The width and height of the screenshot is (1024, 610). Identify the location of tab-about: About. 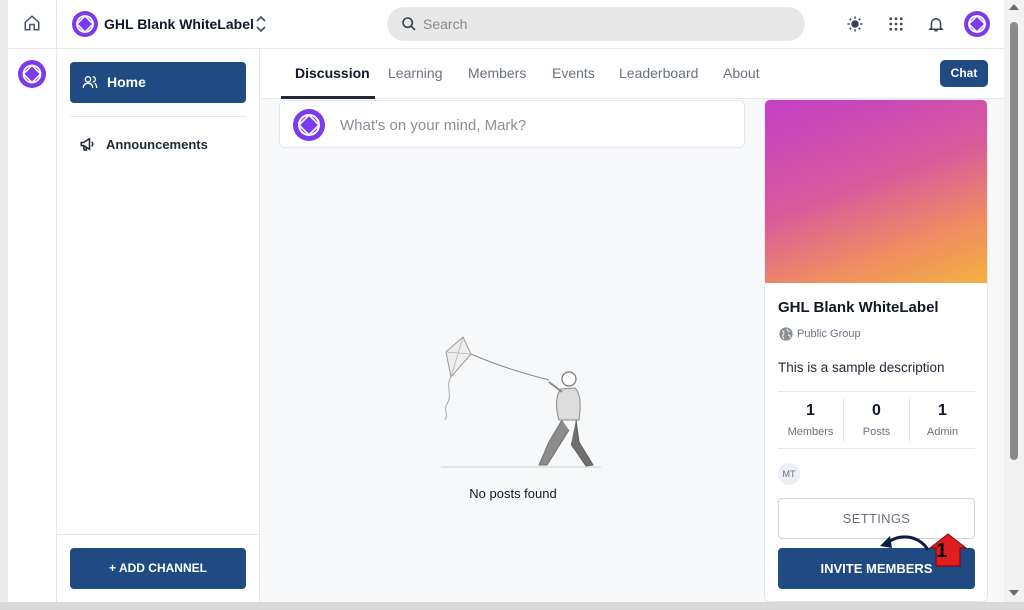
(741, 73).